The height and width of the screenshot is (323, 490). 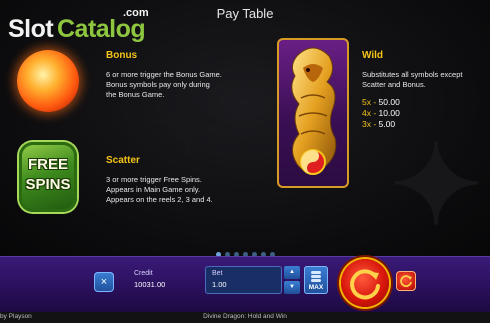 I want to click on pay-row: 3x - 5.00, so click(x=379, y=124).